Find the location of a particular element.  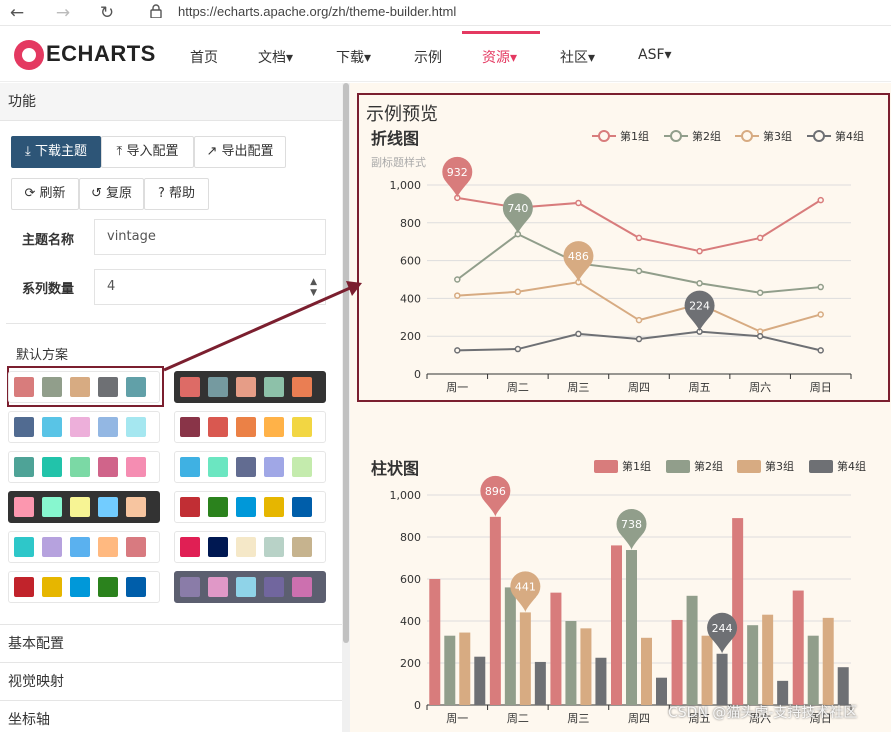

bar-chart-ytick: 800 is located at coordinates (410, 537).